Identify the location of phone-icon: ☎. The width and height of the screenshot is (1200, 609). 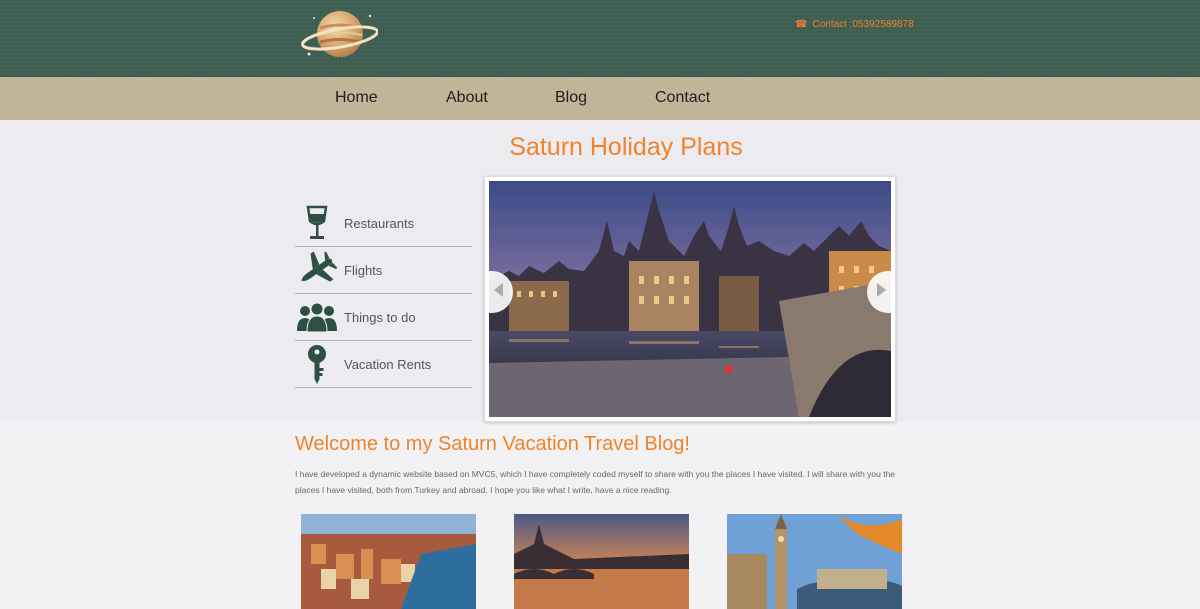
(801, 24).